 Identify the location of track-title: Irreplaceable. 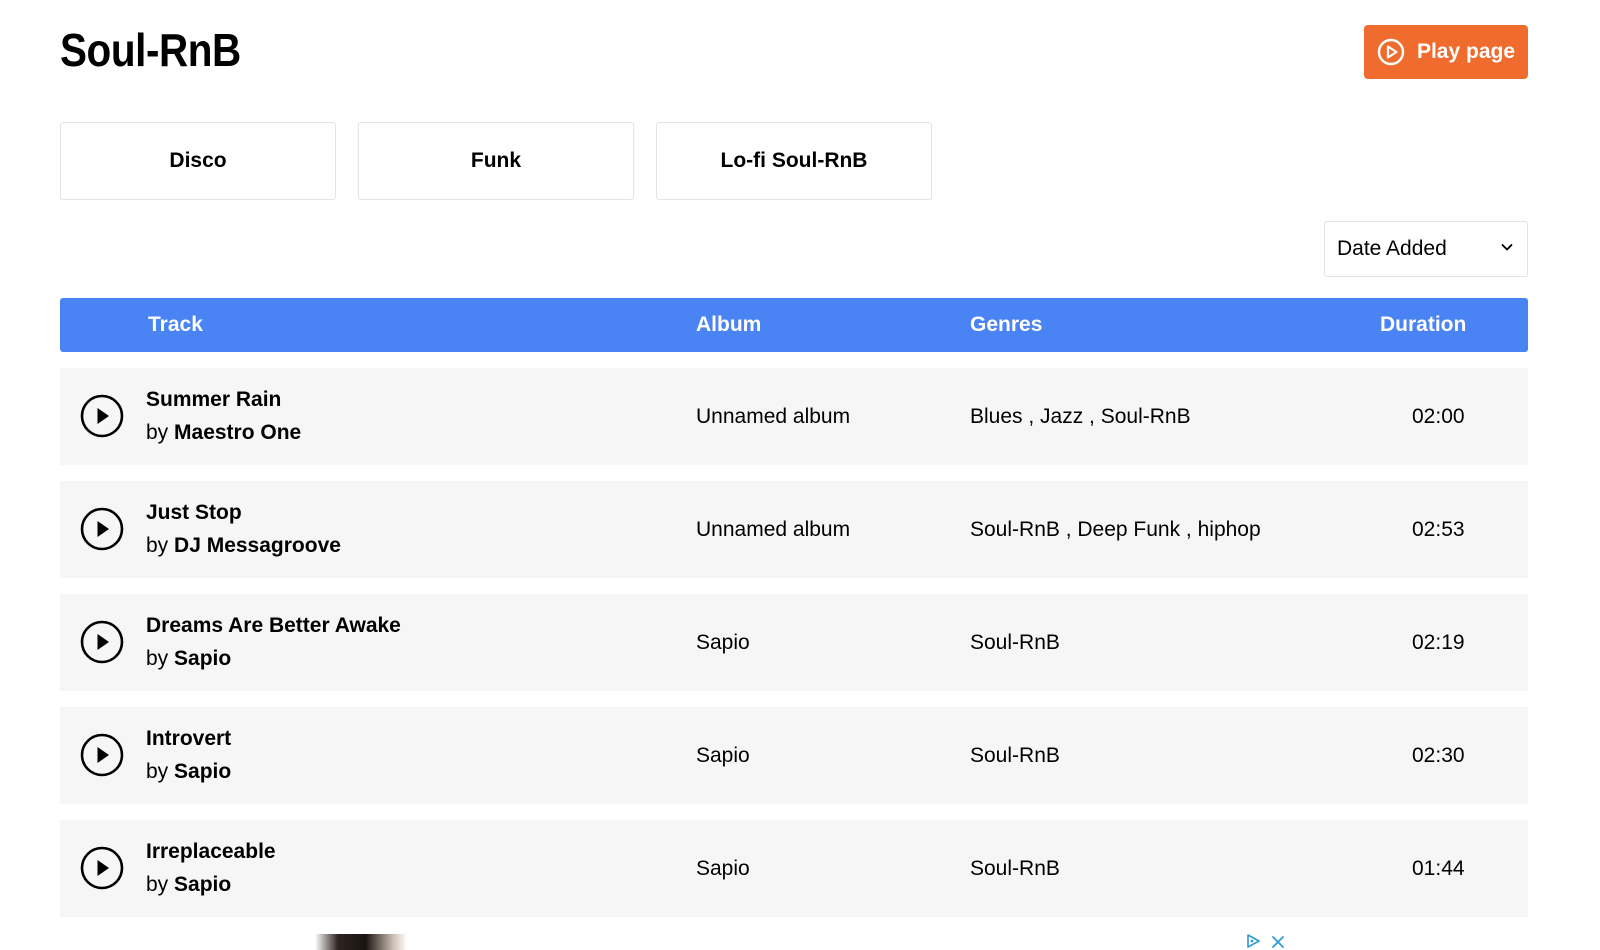
(211, 852).